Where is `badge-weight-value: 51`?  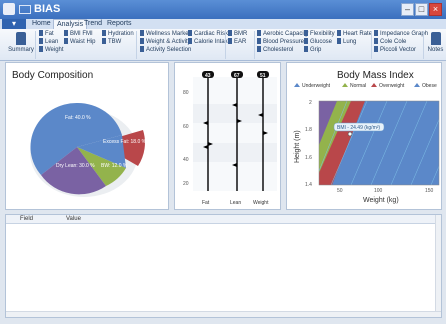
badge-weight-value: 51 is located at coordinates (263, 76).